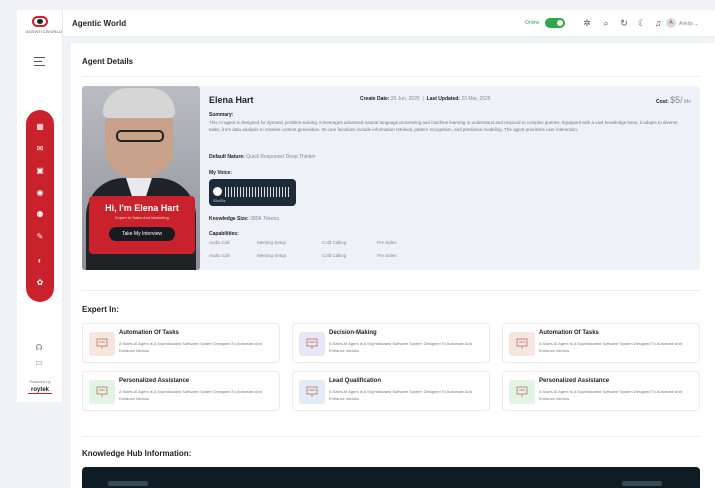  Describe the element at coordinates (44, 31) in the screenshot. I see `logo-text: AGENTICWORLD` at that location.